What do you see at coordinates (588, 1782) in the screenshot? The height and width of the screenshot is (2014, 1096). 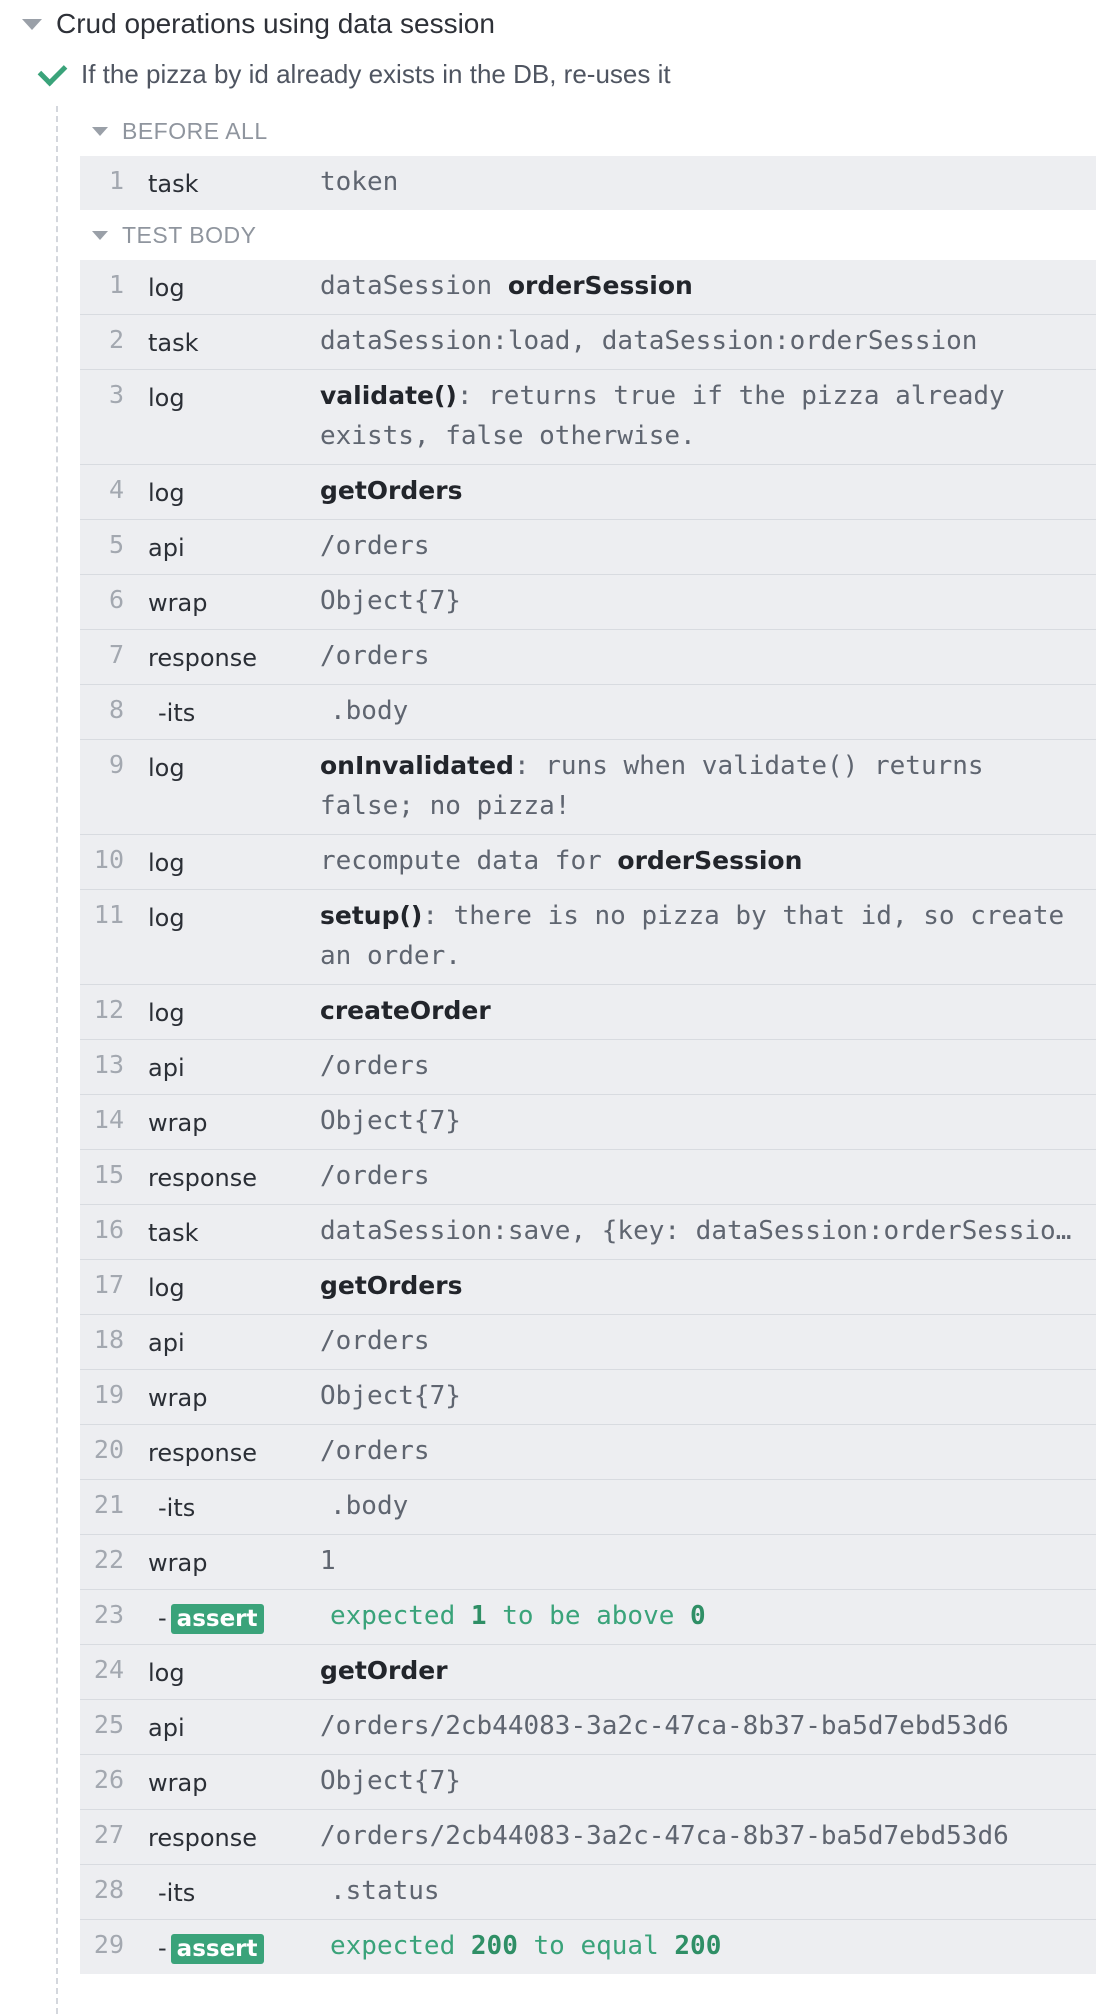 I see `command-row: 26 wrap Object{7}` at bounding box center [588, 1782].